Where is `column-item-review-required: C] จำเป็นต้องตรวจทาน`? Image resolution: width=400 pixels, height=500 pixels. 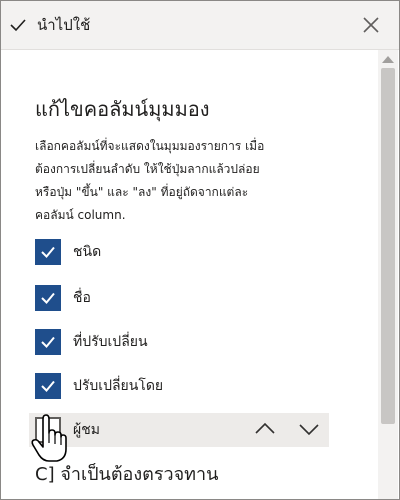
column-item-review-required: C] จำเป็นต้องตรวจทาน is located at coordinates (126, 473).